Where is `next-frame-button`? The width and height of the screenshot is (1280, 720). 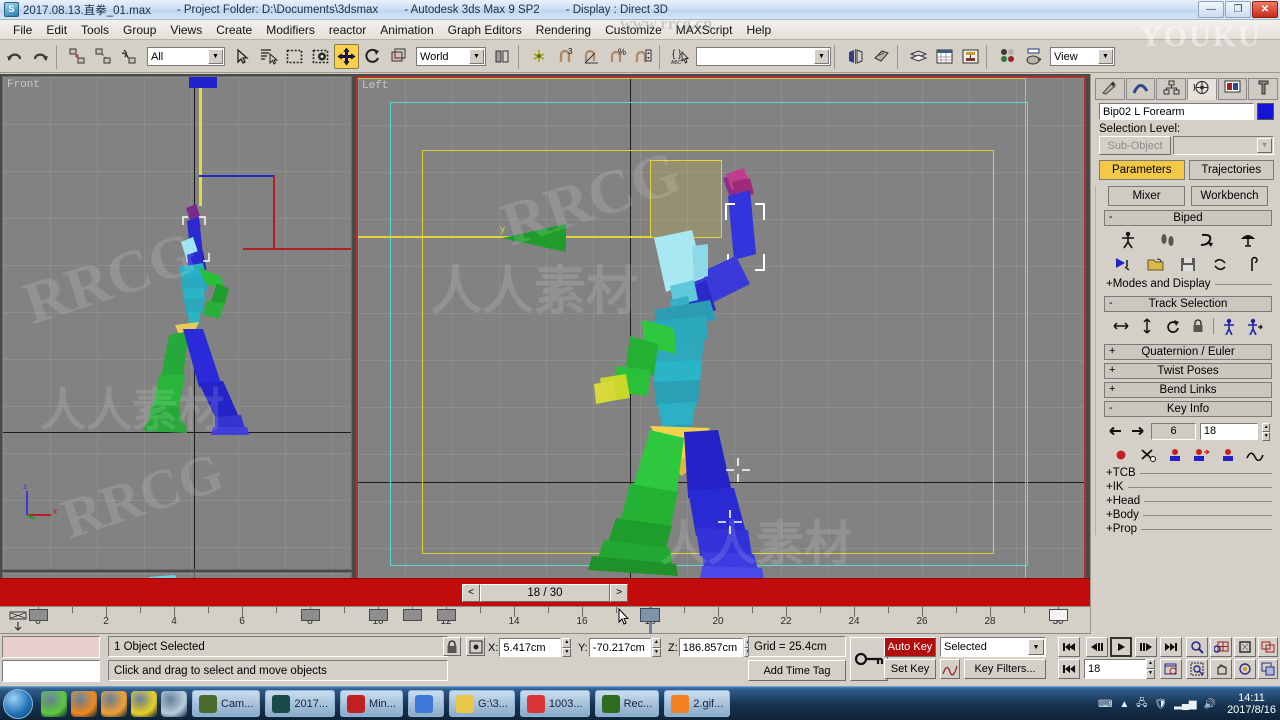
next-frame-button is located at coordinates (1146, 647).